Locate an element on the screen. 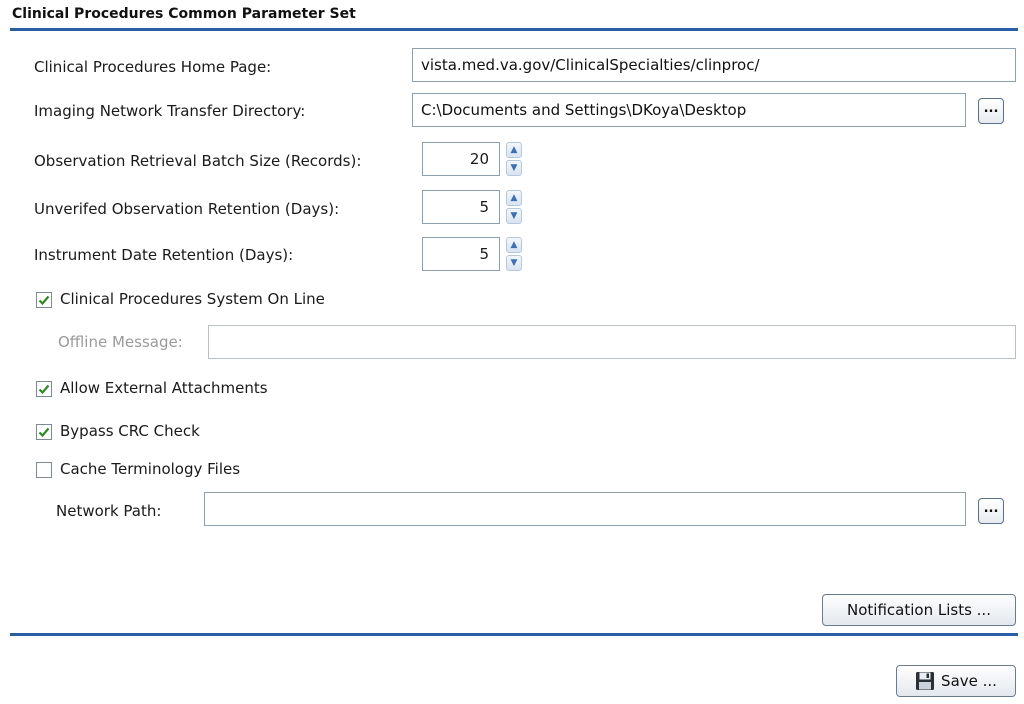 This screenshot has height=704, width=1024. instrument-retention-label: Instrument Date Retention (Days): is located at coordinates (164, 255).